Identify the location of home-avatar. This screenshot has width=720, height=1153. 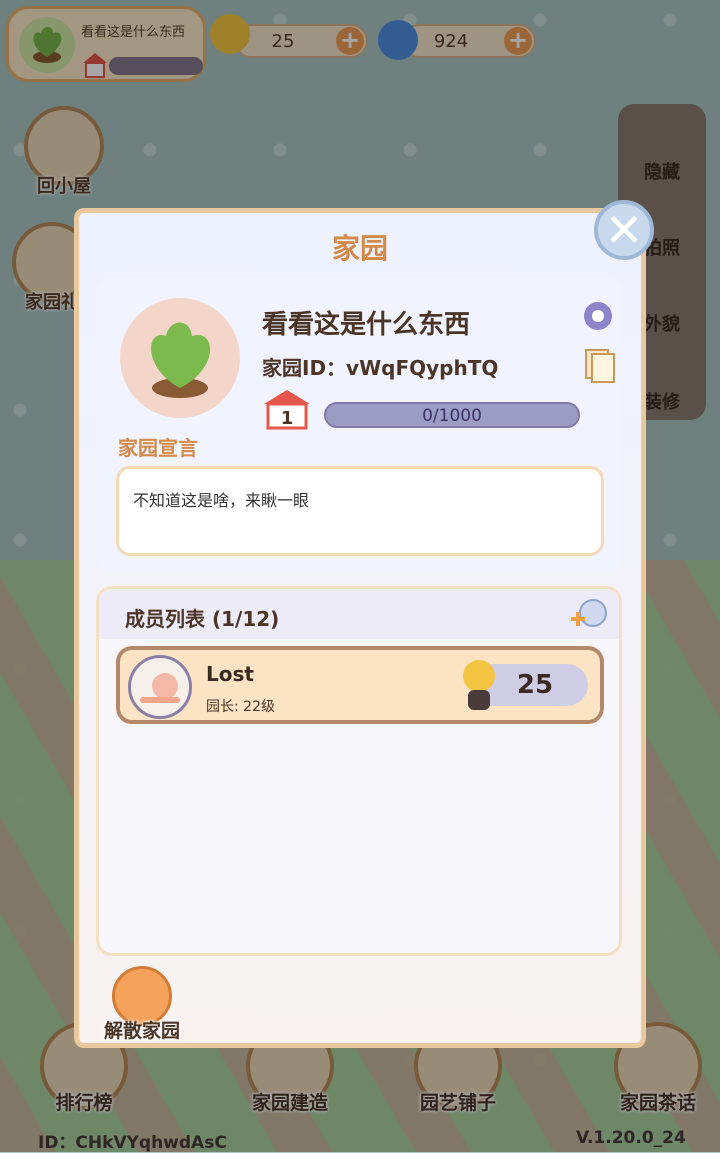
(180, 358).